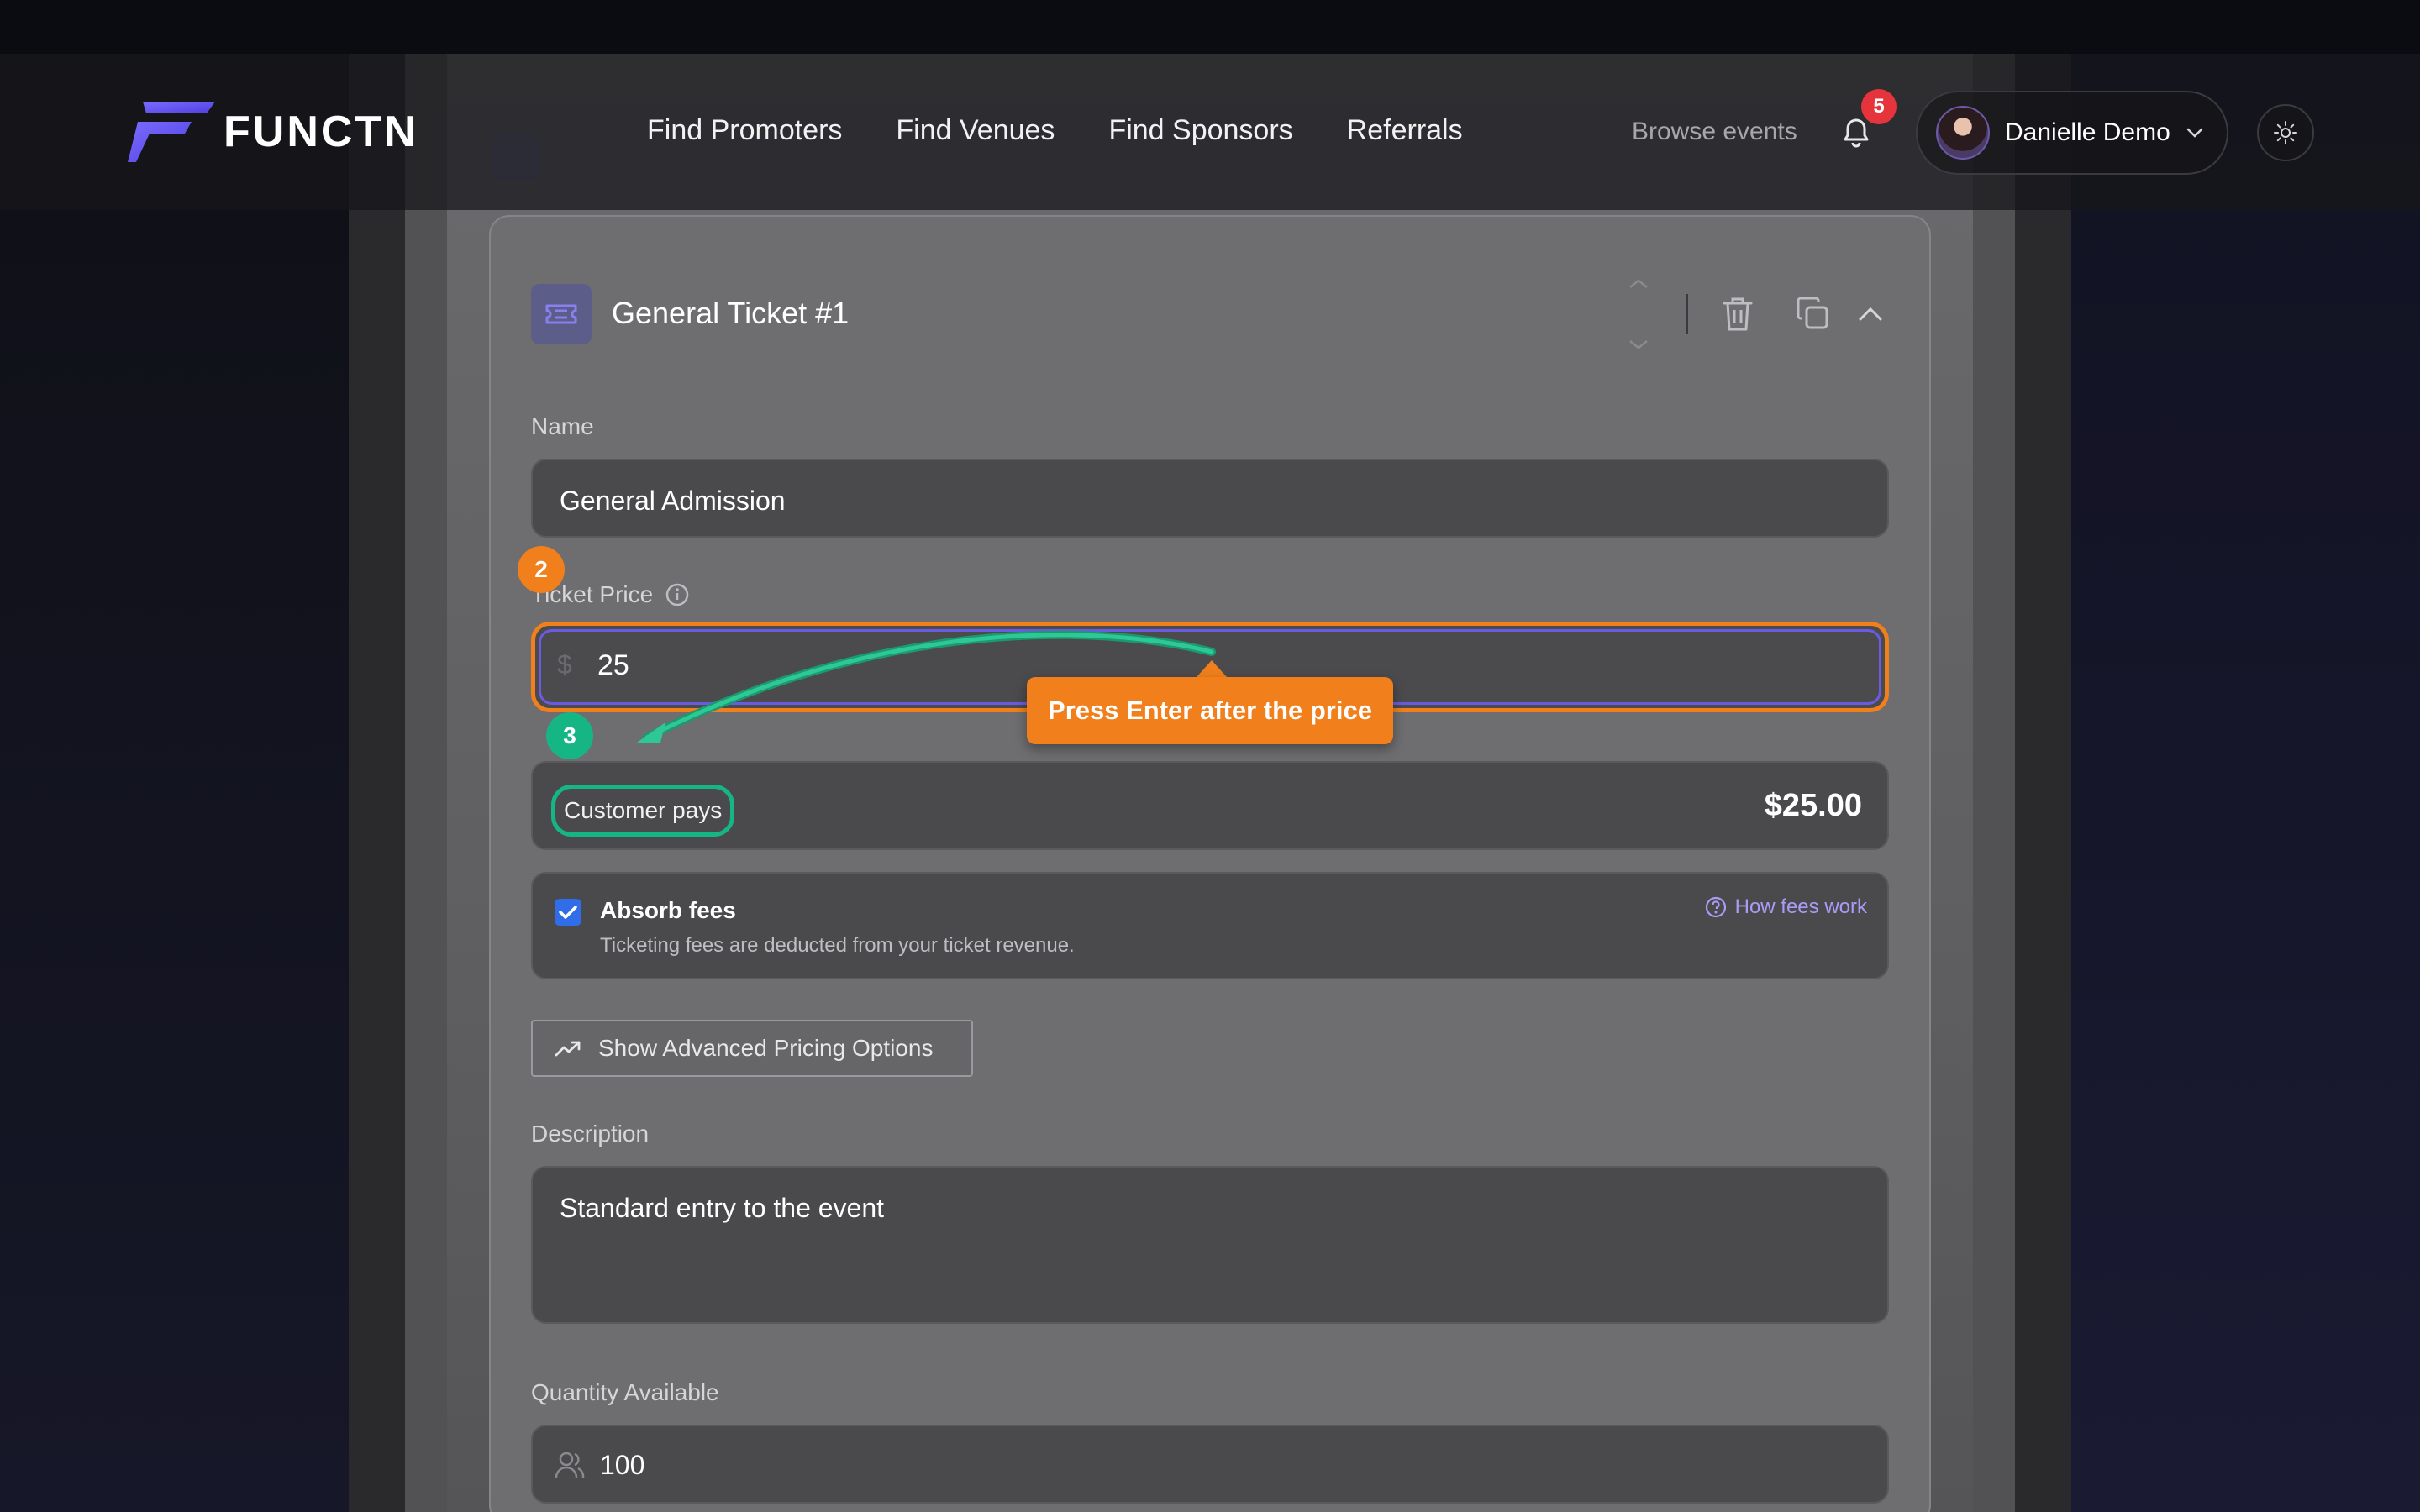  What do you see at coordinates (622, 1465) in the screenshot?
I see `quantity-value: 100` at bounding box center [622, 1465].